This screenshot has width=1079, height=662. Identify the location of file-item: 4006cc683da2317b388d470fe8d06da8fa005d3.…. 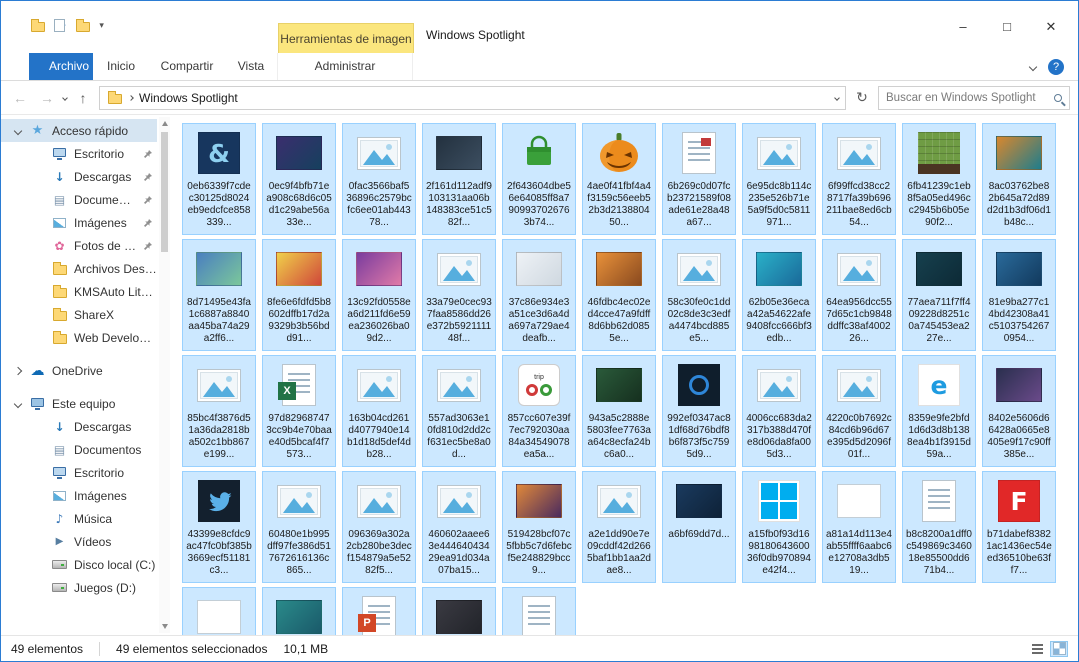
(779, 411).